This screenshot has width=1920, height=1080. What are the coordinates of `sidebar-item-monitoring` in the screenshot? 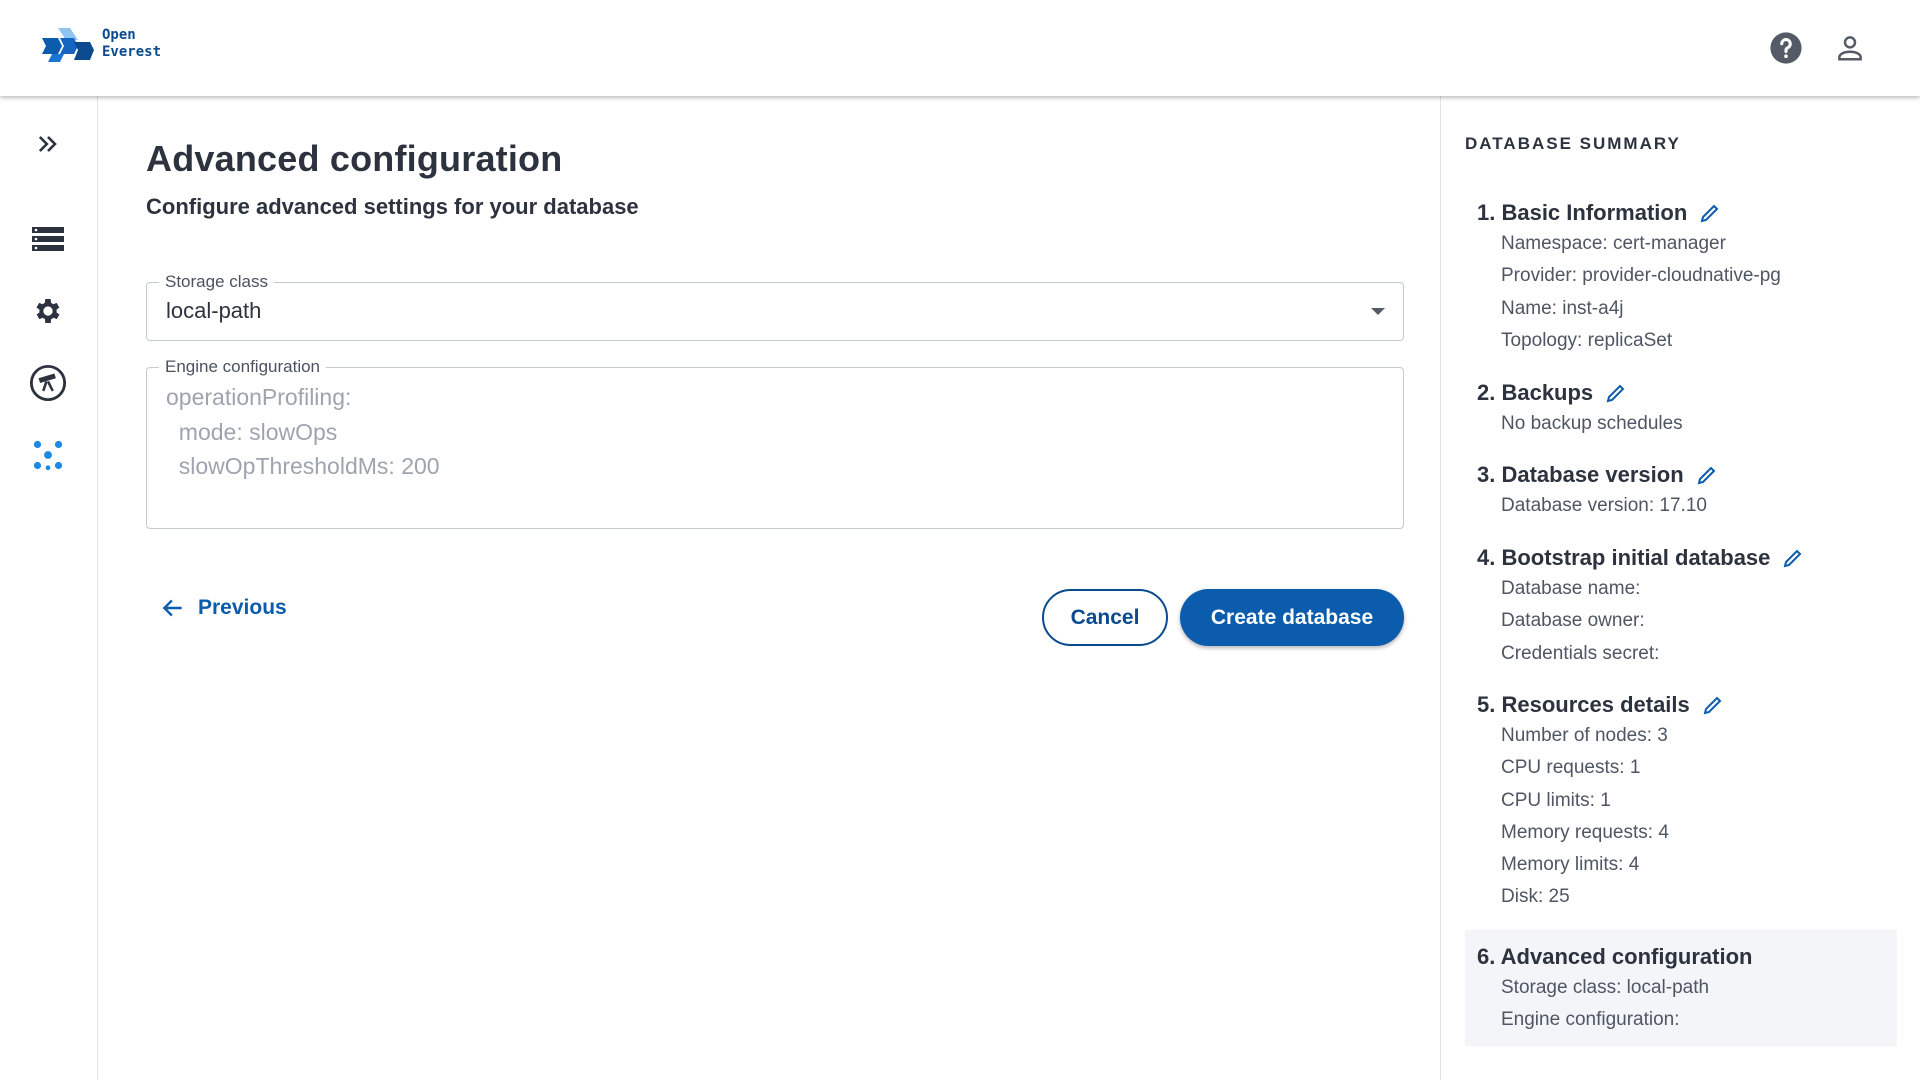 It's located at (48, 383).